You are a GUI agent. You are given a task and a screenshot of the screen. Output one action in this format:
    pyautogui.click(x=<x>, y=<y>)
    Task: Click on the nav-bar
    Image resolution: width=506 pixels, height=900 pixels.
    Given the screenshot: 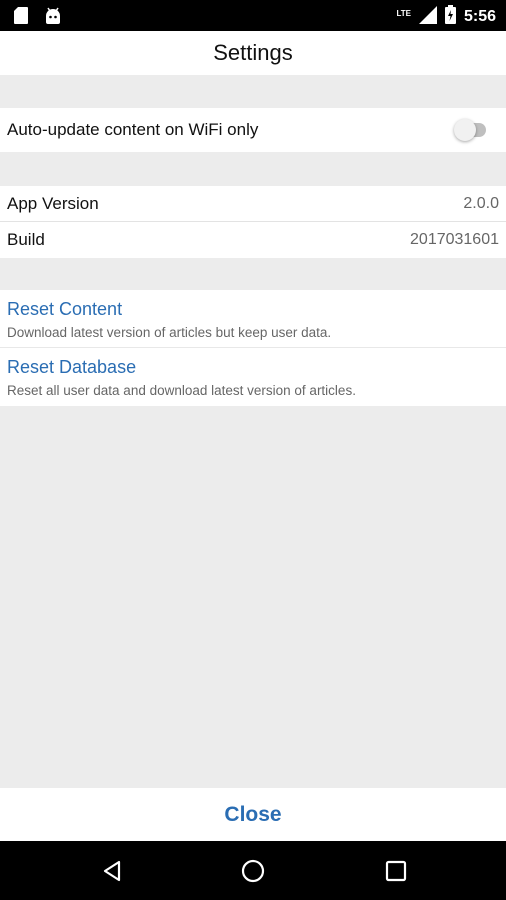 What is the action you would take?
    pyautogui.click(x=253, y=870)
    